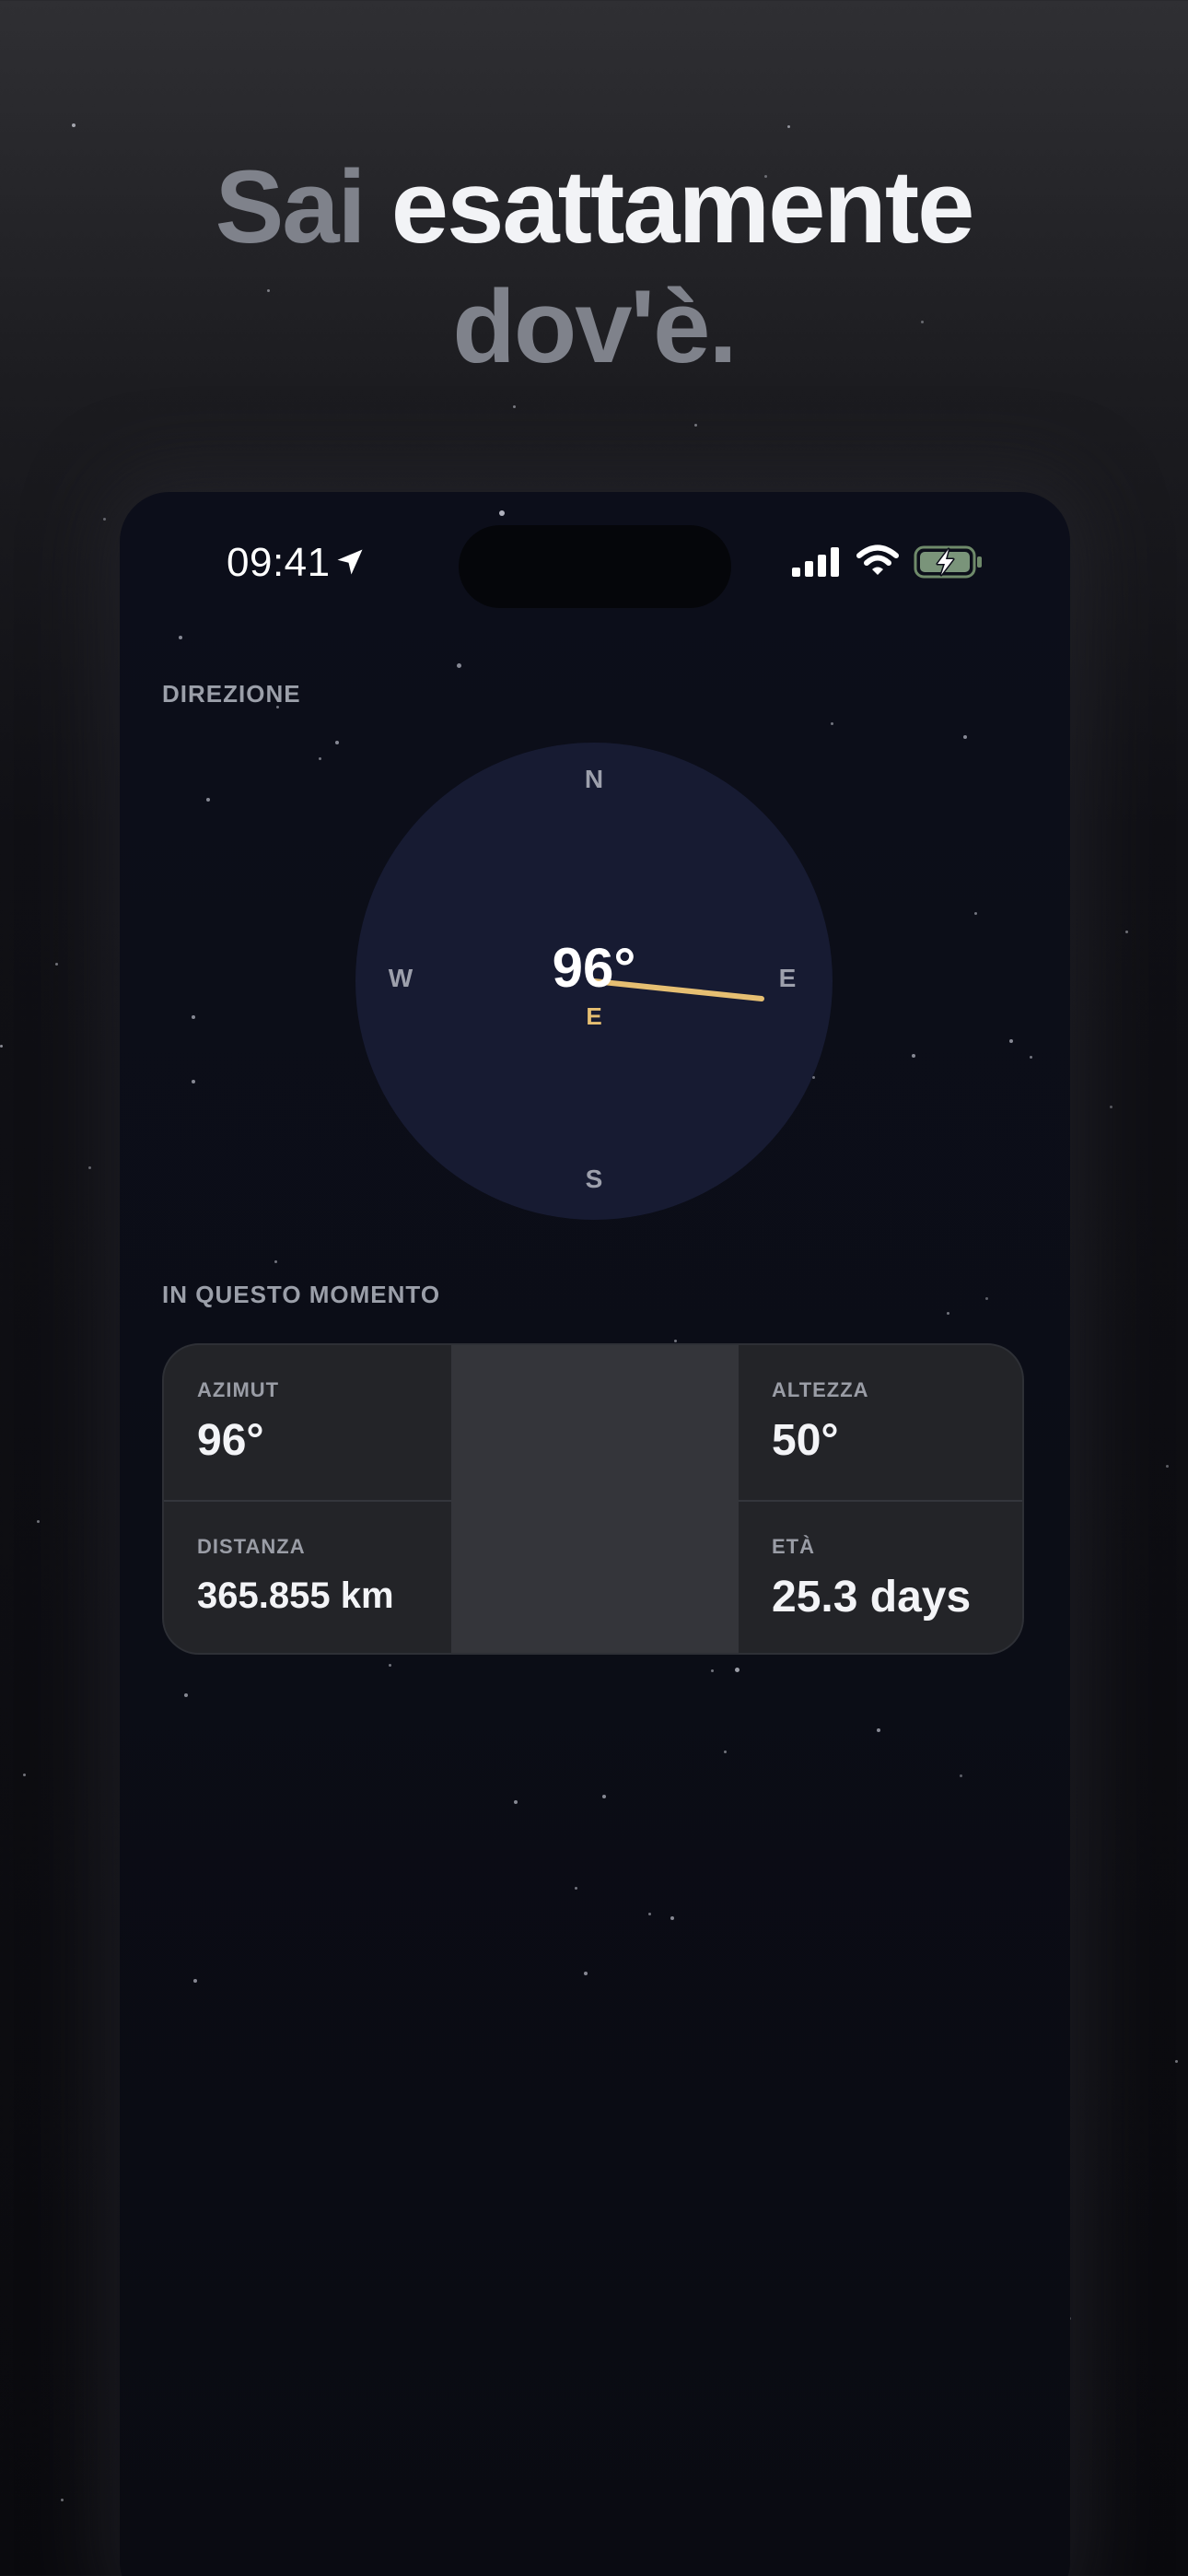 This screenshot has height=2576, width=1188. What do you see at coordinates (295, 1595) in the screenshot?
I see `stat-distanza-value: 365.855 km` at bounding box center [295, 1595].